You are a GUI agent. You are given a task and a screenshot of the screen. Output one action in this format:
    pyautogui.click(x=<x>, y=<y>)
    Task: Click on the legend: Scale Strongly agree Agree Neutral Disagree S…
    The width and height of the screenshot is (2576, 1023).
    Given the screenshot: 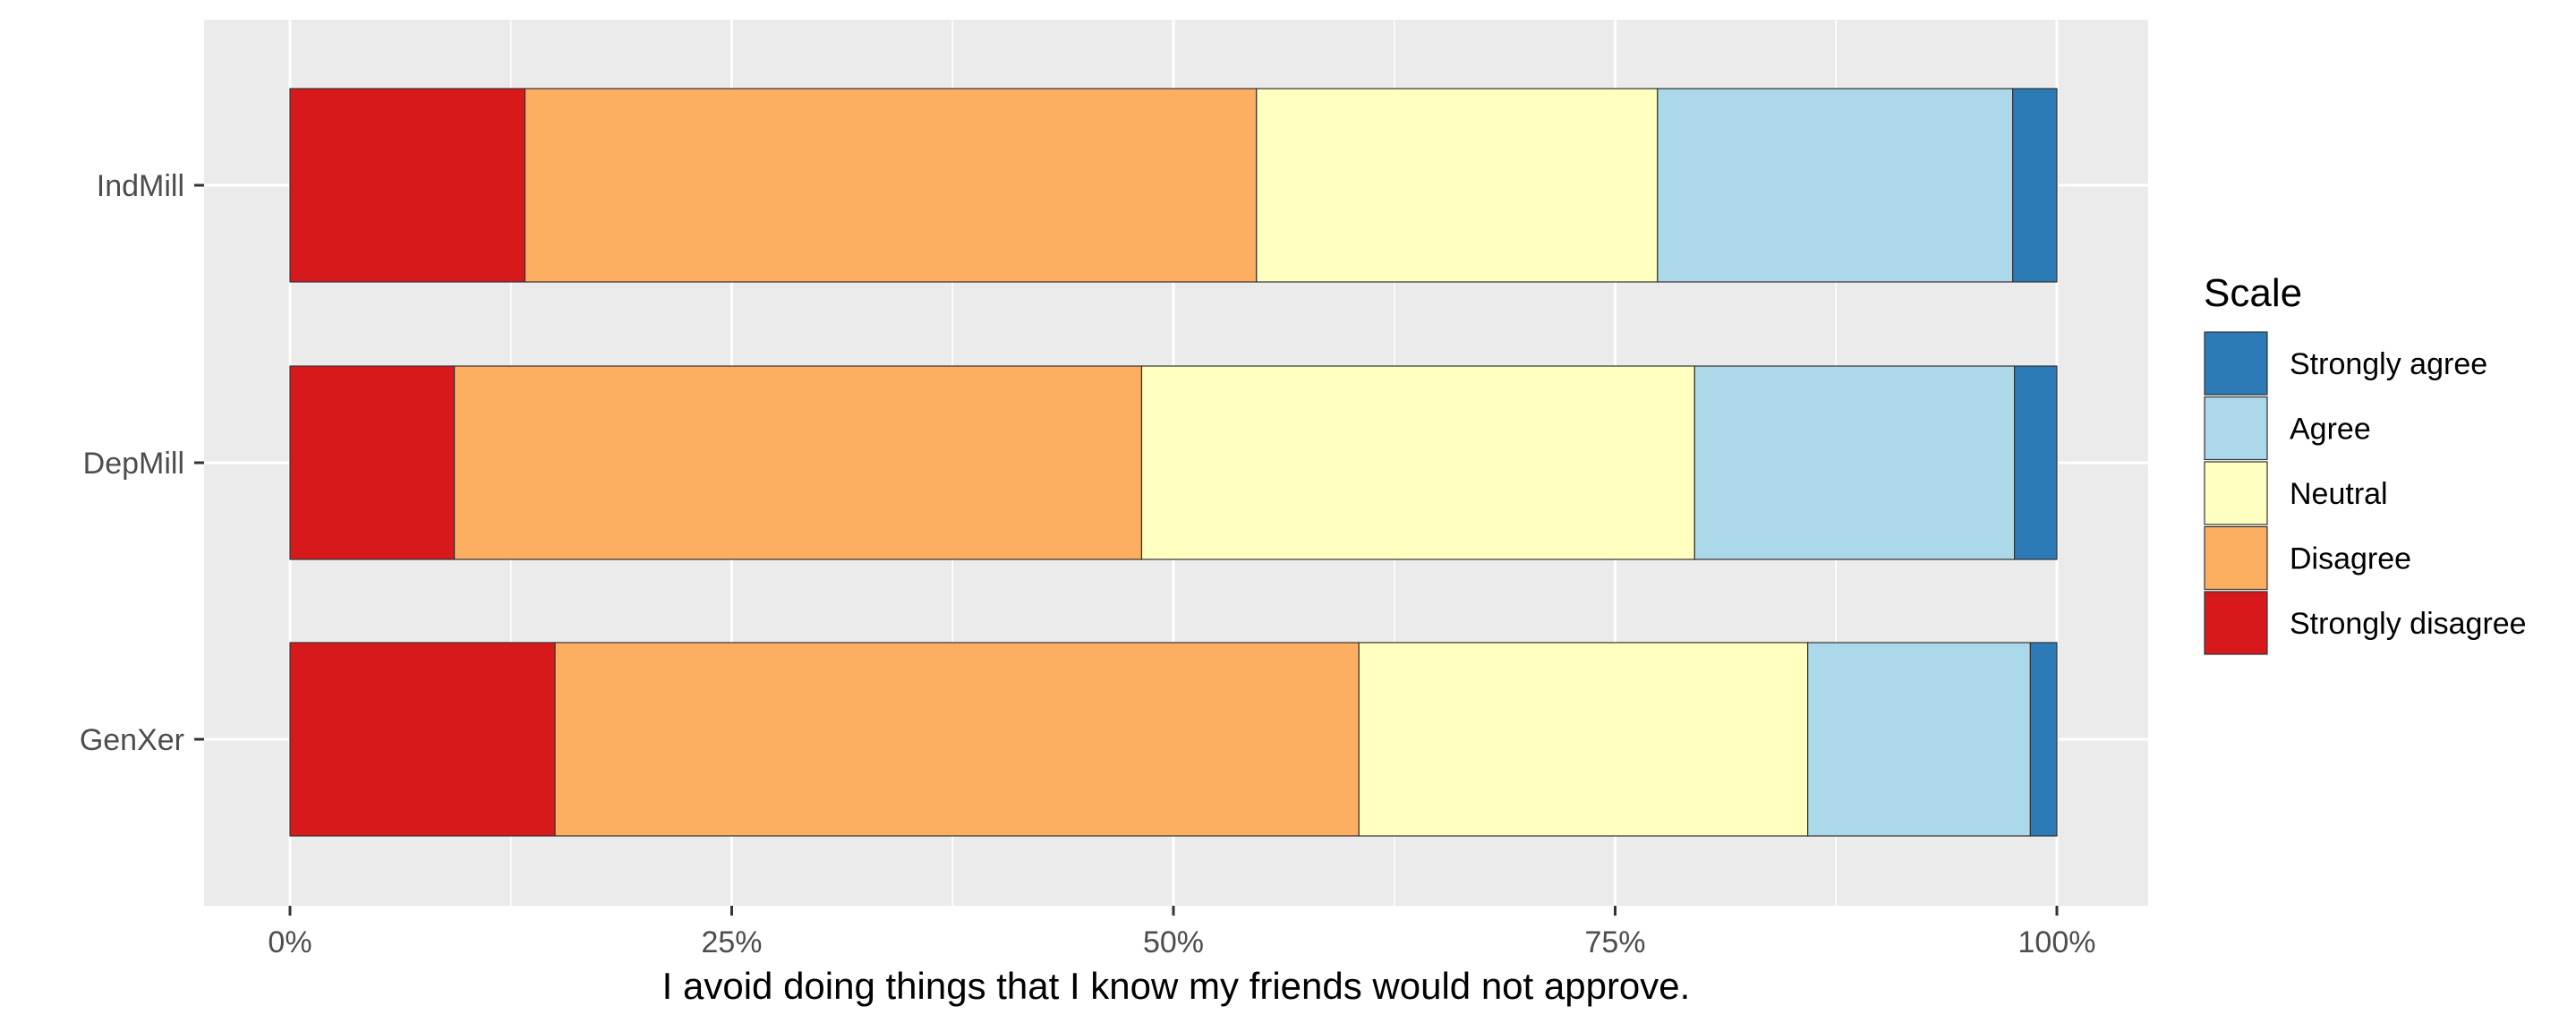 What is the action you would take?
    pyautogui.click(x=2365, y=463)
    